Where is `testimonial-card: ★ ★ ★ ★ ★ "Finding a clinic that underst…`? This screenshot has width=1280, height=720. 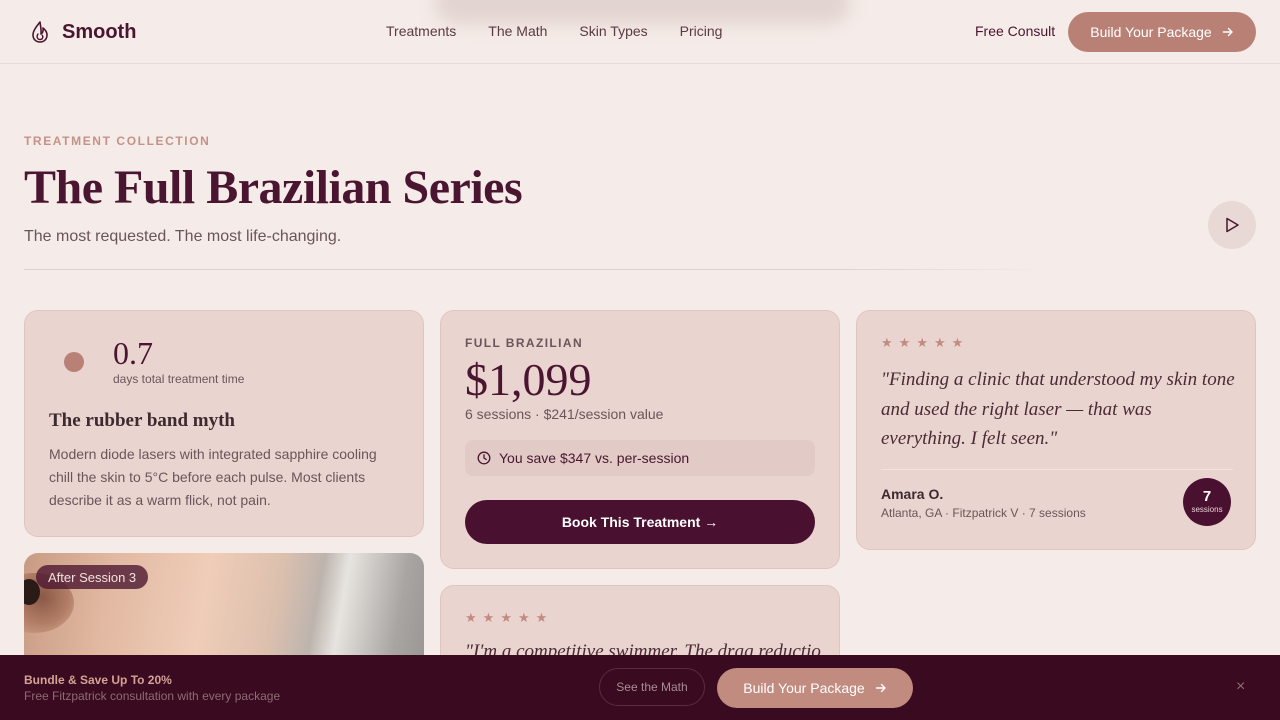 testimonial-card: ★ ★ ★ ★ ★ "Finding a clinic that underst… is located at coordinates (1056, 430).